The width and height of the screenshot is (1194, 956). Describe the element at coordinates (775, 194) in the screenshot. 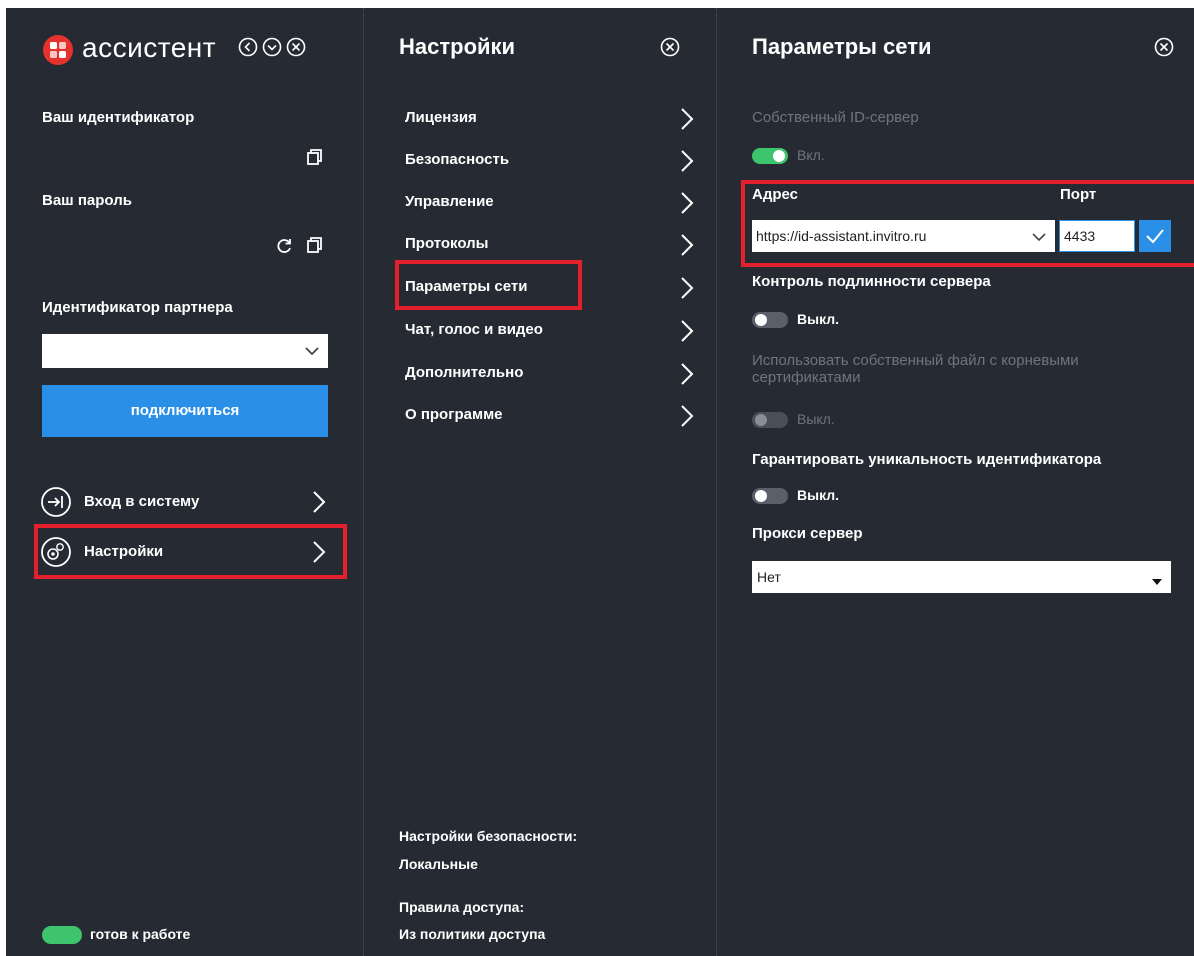

I see `address-label: Адрес` at that location.